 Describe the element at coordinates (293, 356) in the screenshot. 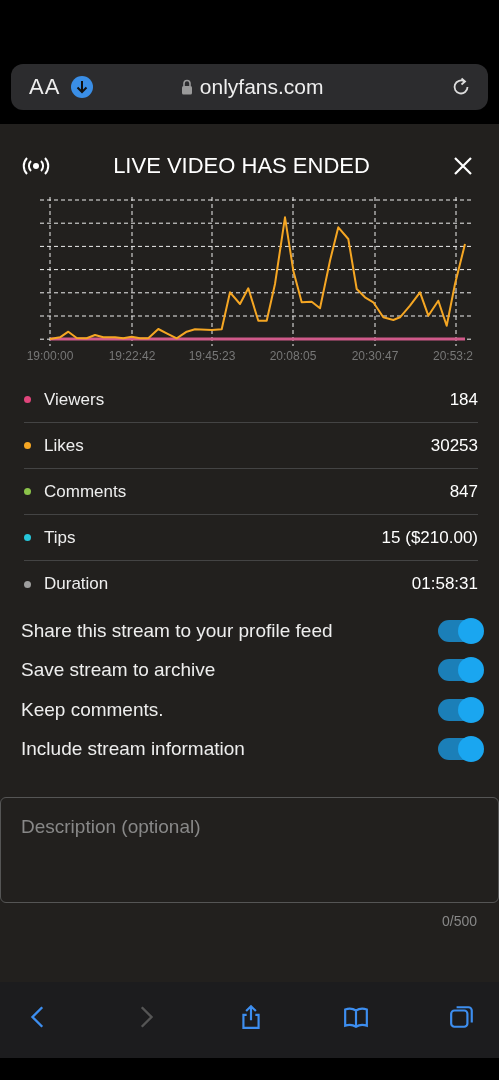

I see `axis-label: 20:08:05` at that location.